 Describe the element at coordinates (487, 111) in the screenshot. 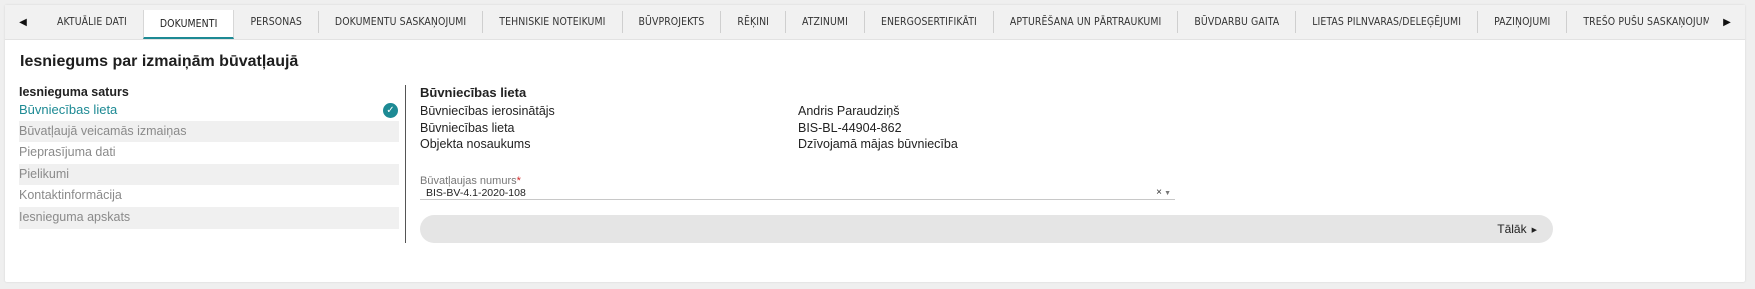

I see `info-key: Būvniecības ierosinātājs` at that location.